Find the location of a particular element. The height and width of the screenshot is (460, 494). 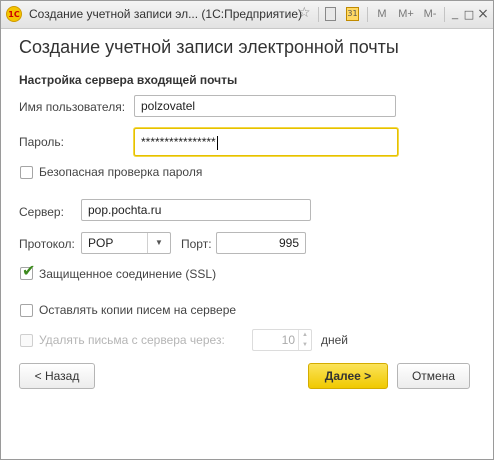

protocol-select: POP ▼ is located at coordinates (126, 243).